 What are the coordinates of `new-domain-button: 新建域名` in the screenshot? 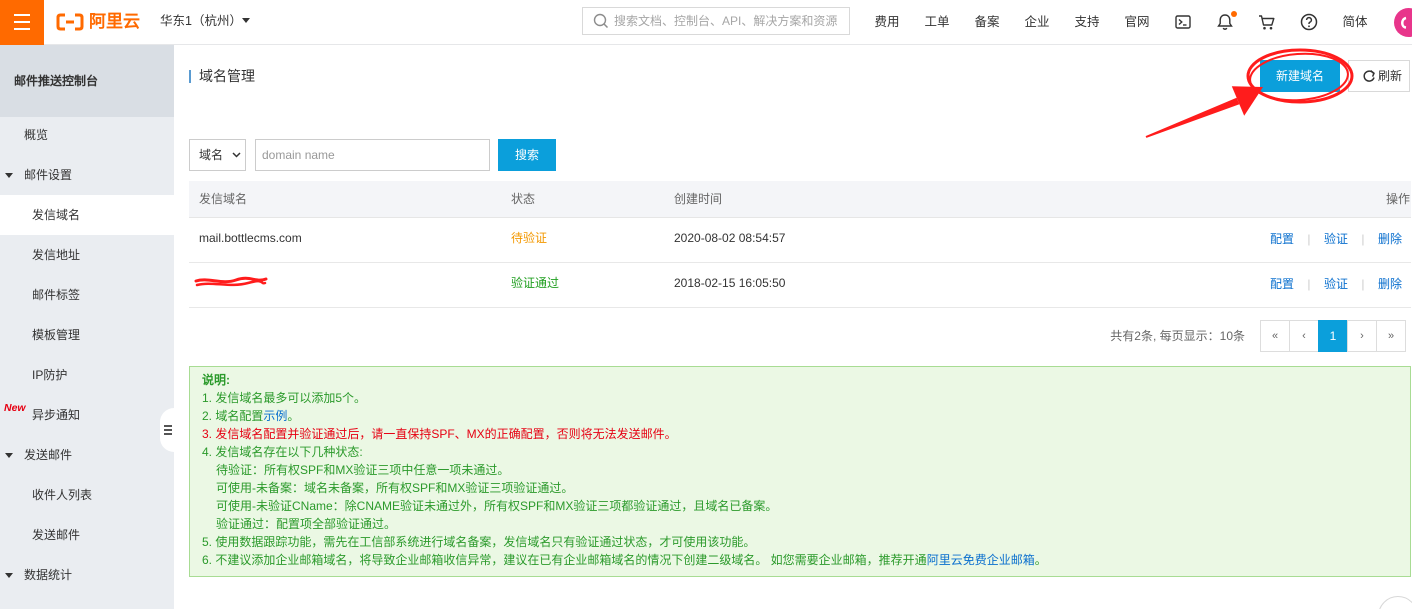 It's located at (1300, 76).